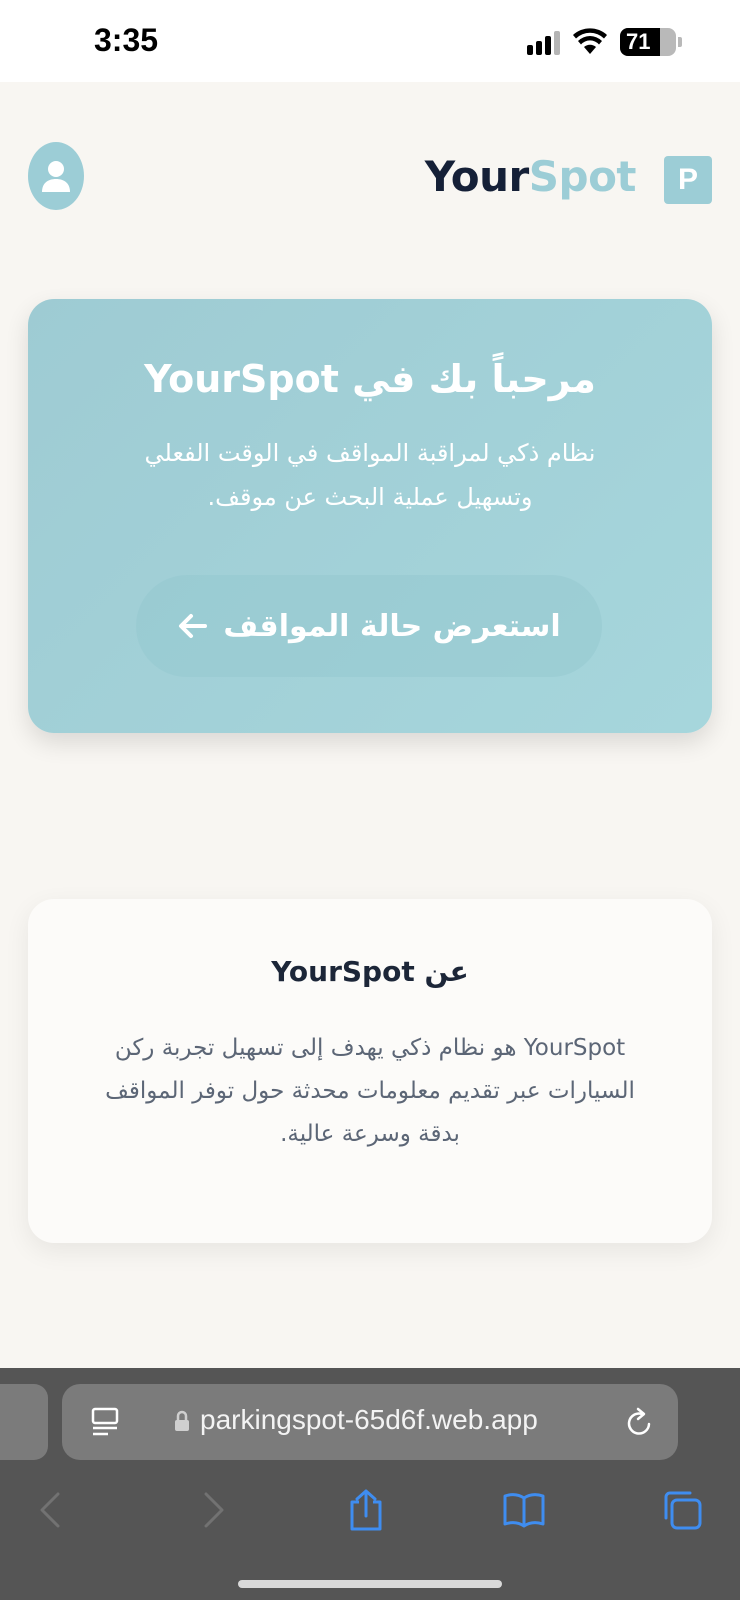 The image size is (740, 1600). What do you see at coordinates (370, 1584) in the screenshot?
I see `home-indicator` at bounding box center [370, 1584].